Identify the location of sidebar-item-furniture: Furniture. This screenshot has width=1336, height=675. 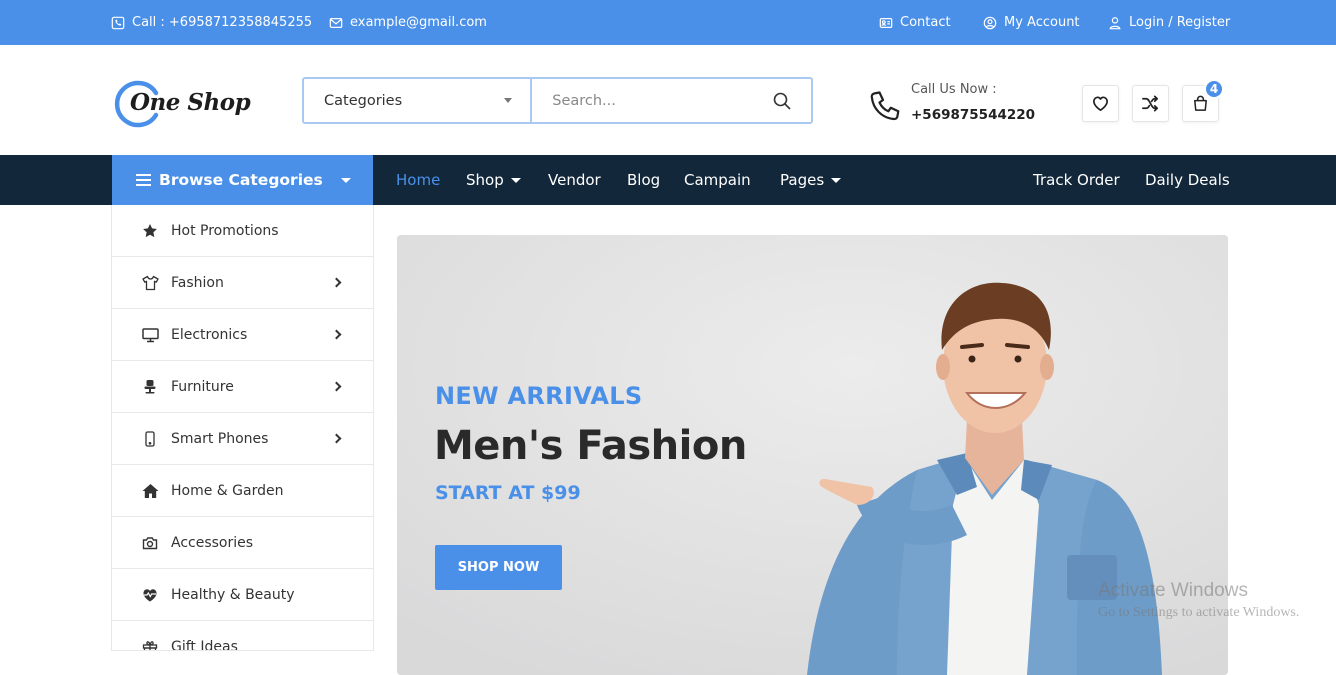
(242, 387).